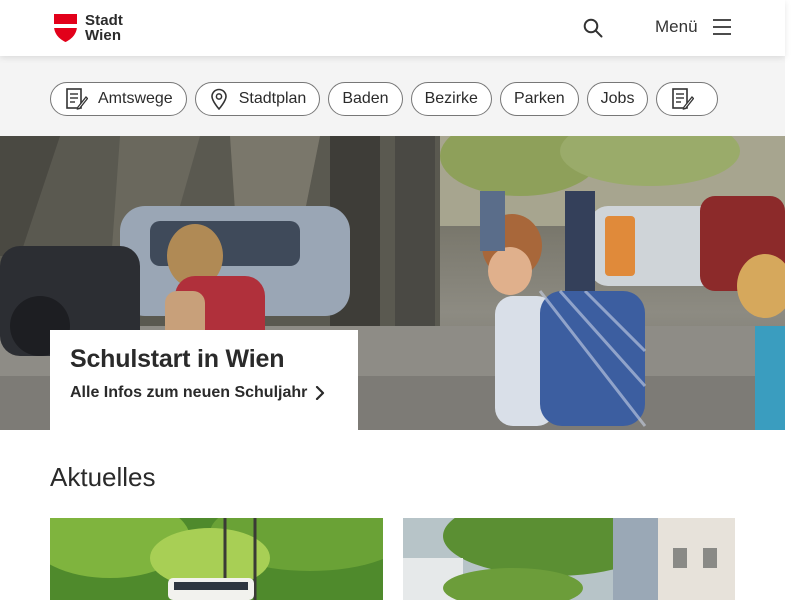 Image resolution: width=800 pixels, height=600 pixels. What do you see at coordinates (189, 392) in the screenshot?
I see `hero-link-label: Alle Infos zum neuen Schuljahr` at bounding box center [189, 392].